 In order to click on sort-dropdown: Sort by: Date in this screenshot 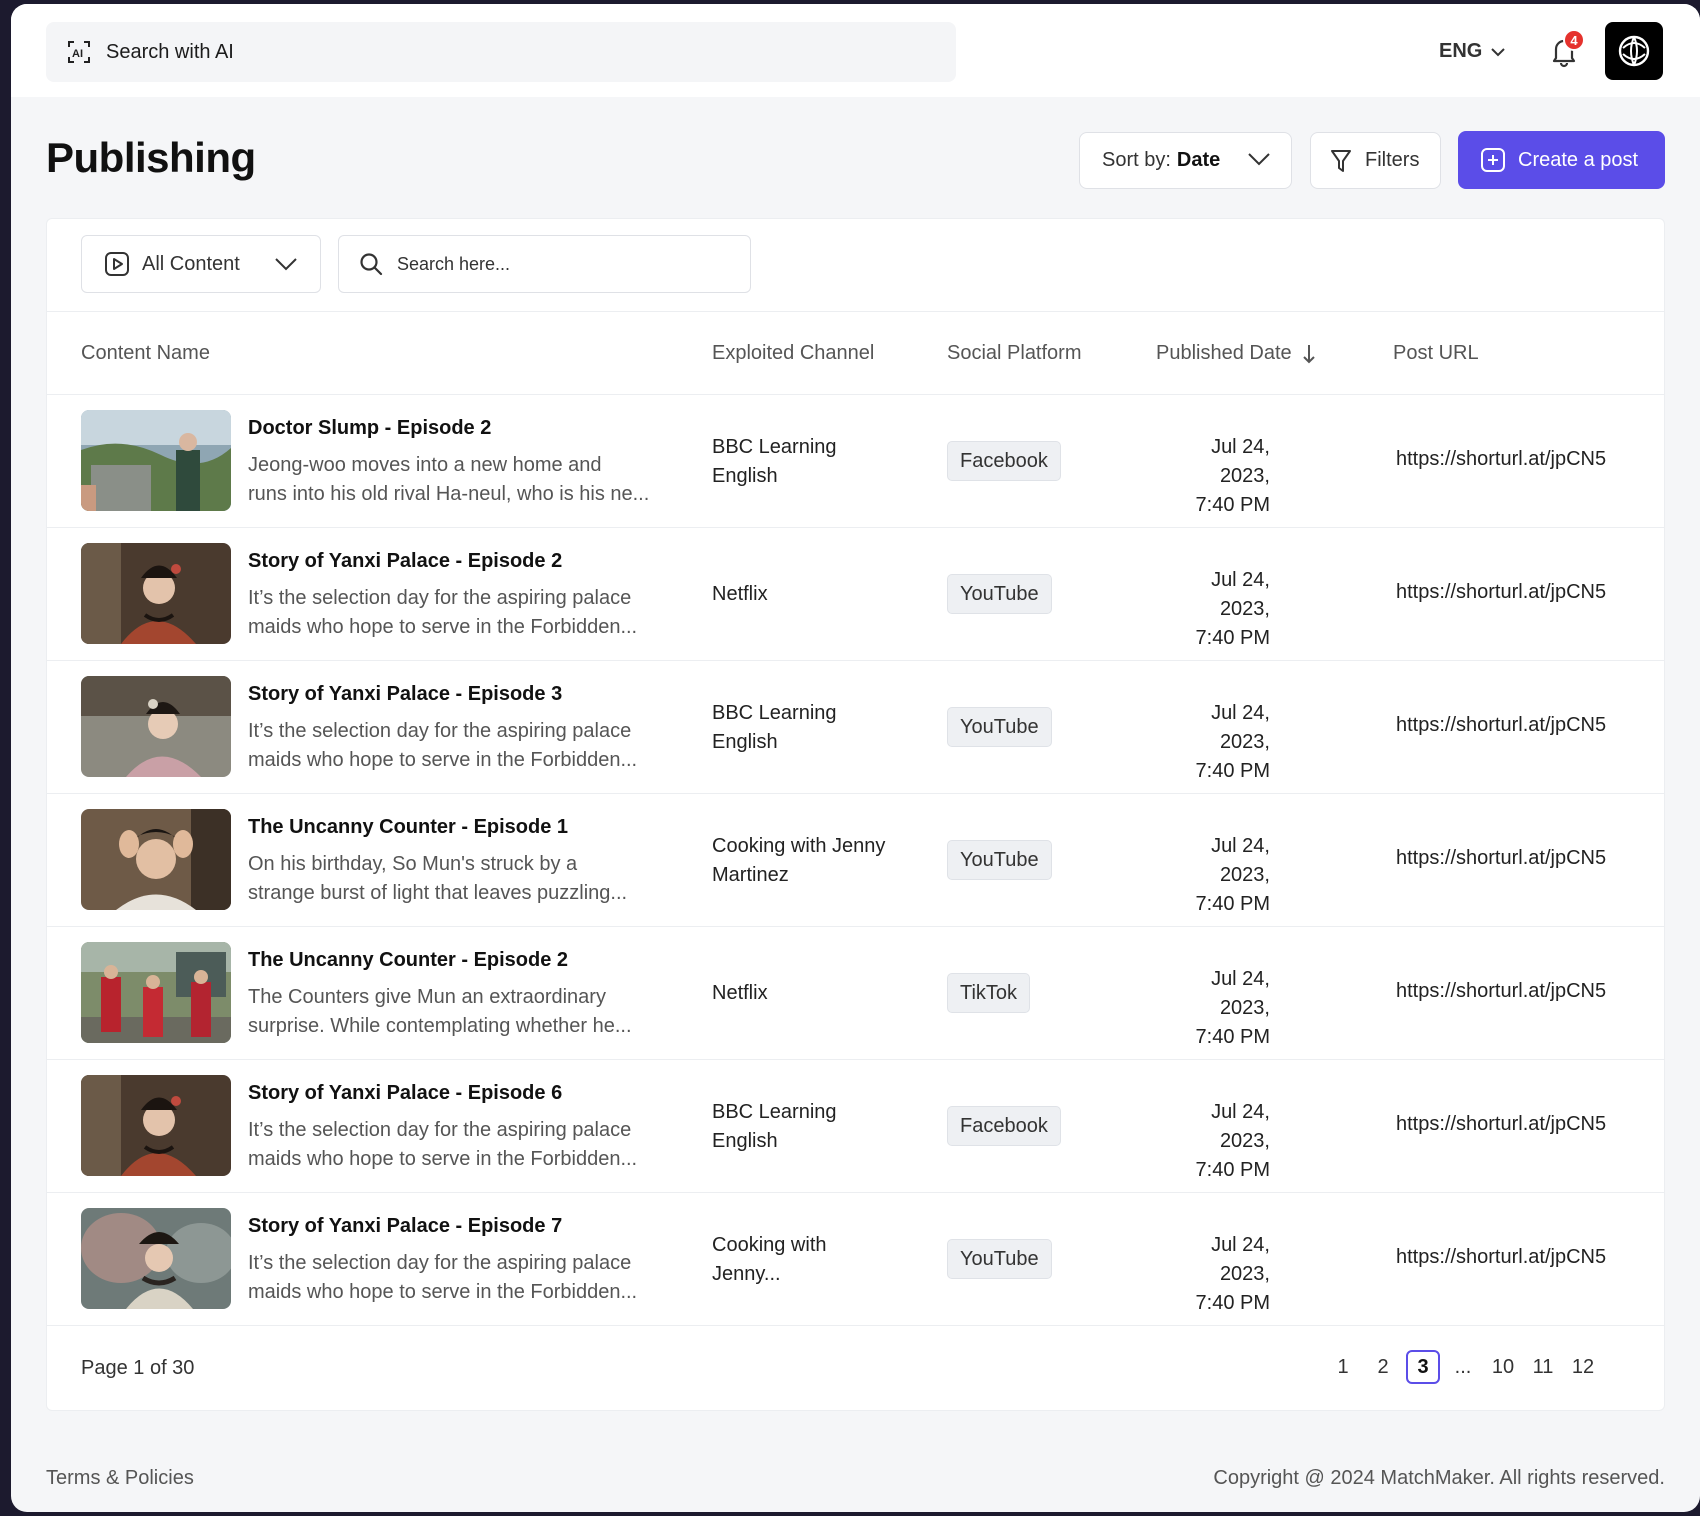, I will do `click(1185, 160)`.